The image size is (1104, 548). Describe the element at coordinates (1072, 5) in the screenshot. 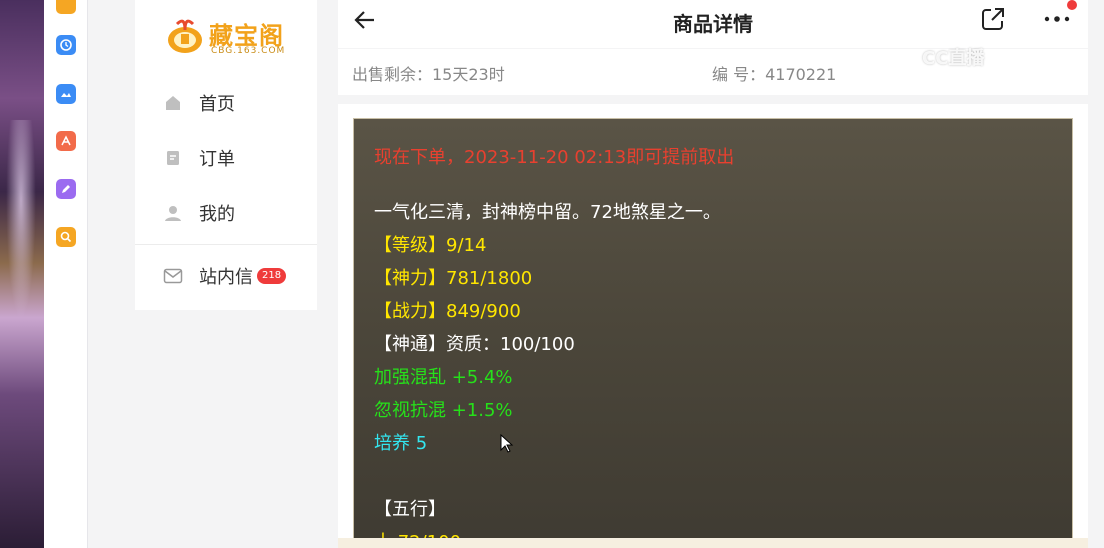

I see `notification-dot` at that location.